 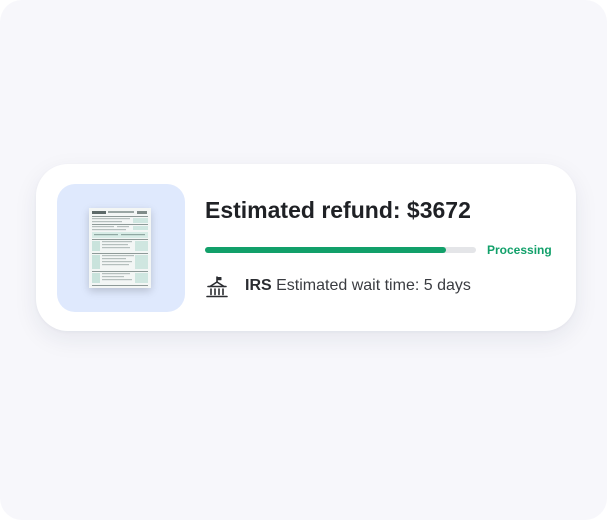 I want to click on agency-label: IRS, so click(x=258, y=285).